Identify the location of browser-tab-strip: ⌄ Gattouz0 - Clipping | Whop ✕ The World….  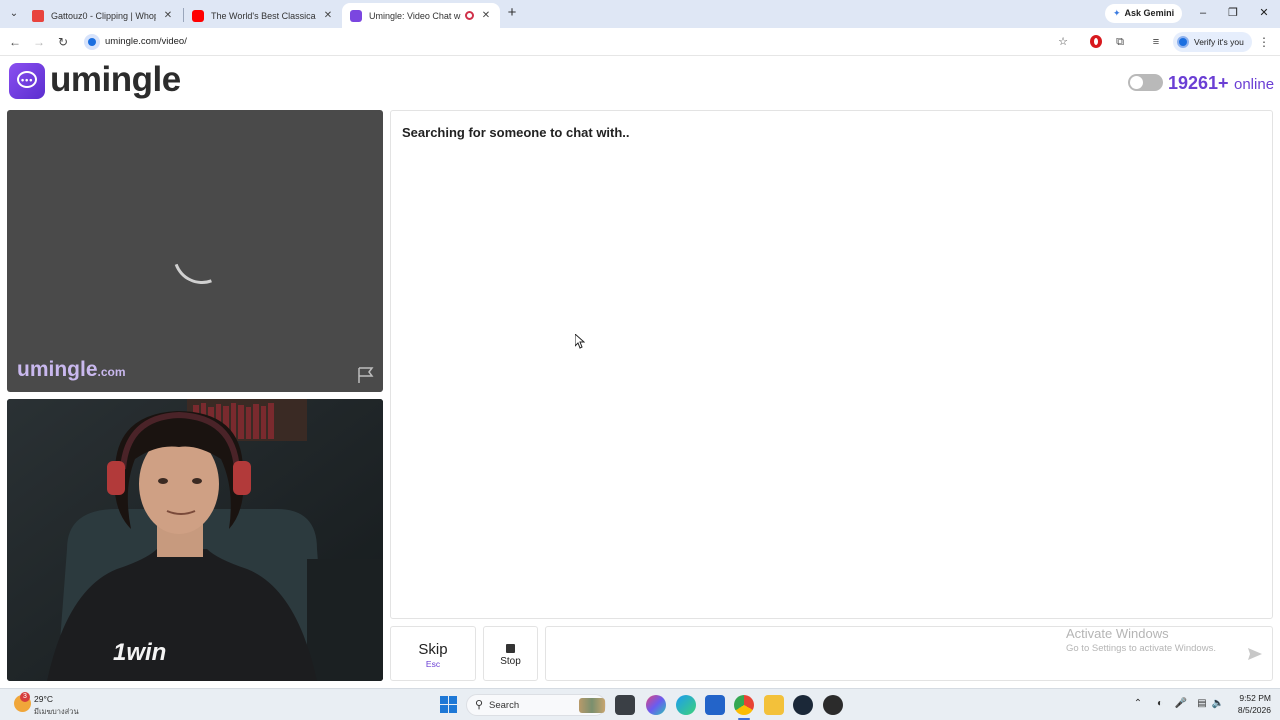
(640, 14).